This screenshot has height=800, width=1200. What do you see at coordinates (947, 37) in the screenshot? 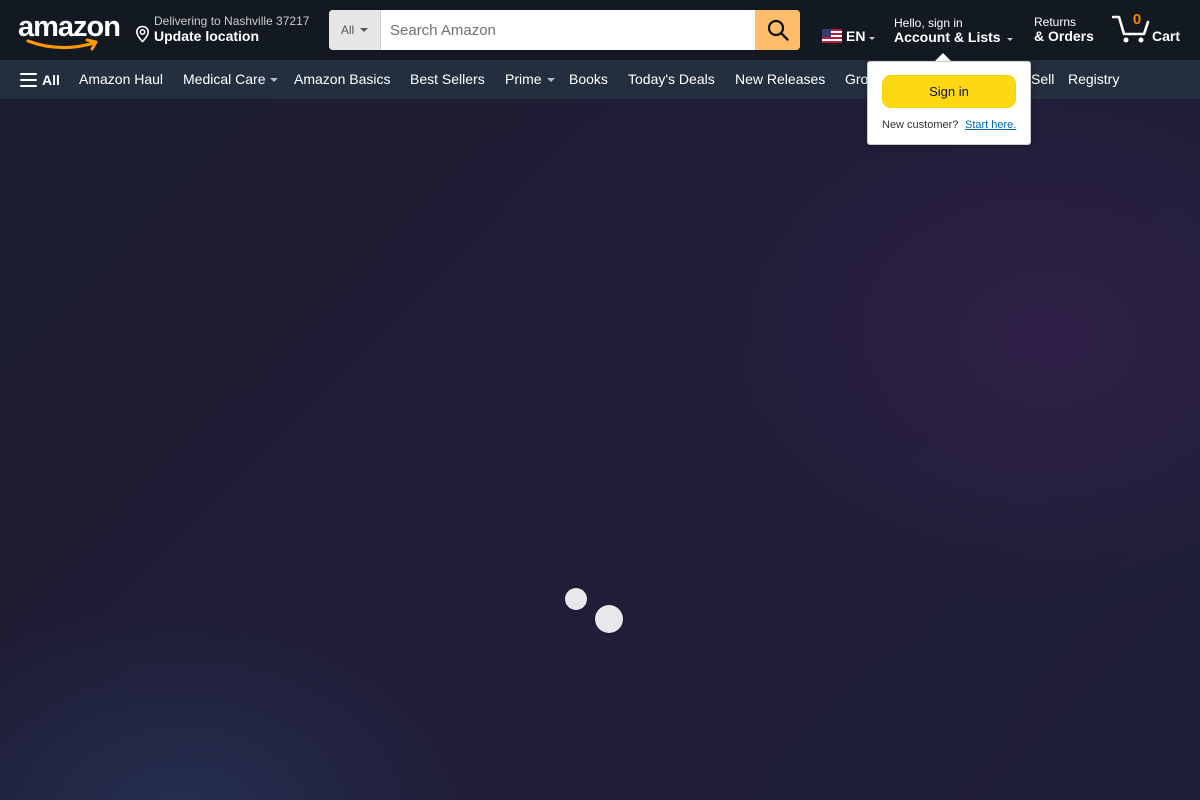
I see `account-lists-text: Account & Lists` at bounding box center [947, 37].